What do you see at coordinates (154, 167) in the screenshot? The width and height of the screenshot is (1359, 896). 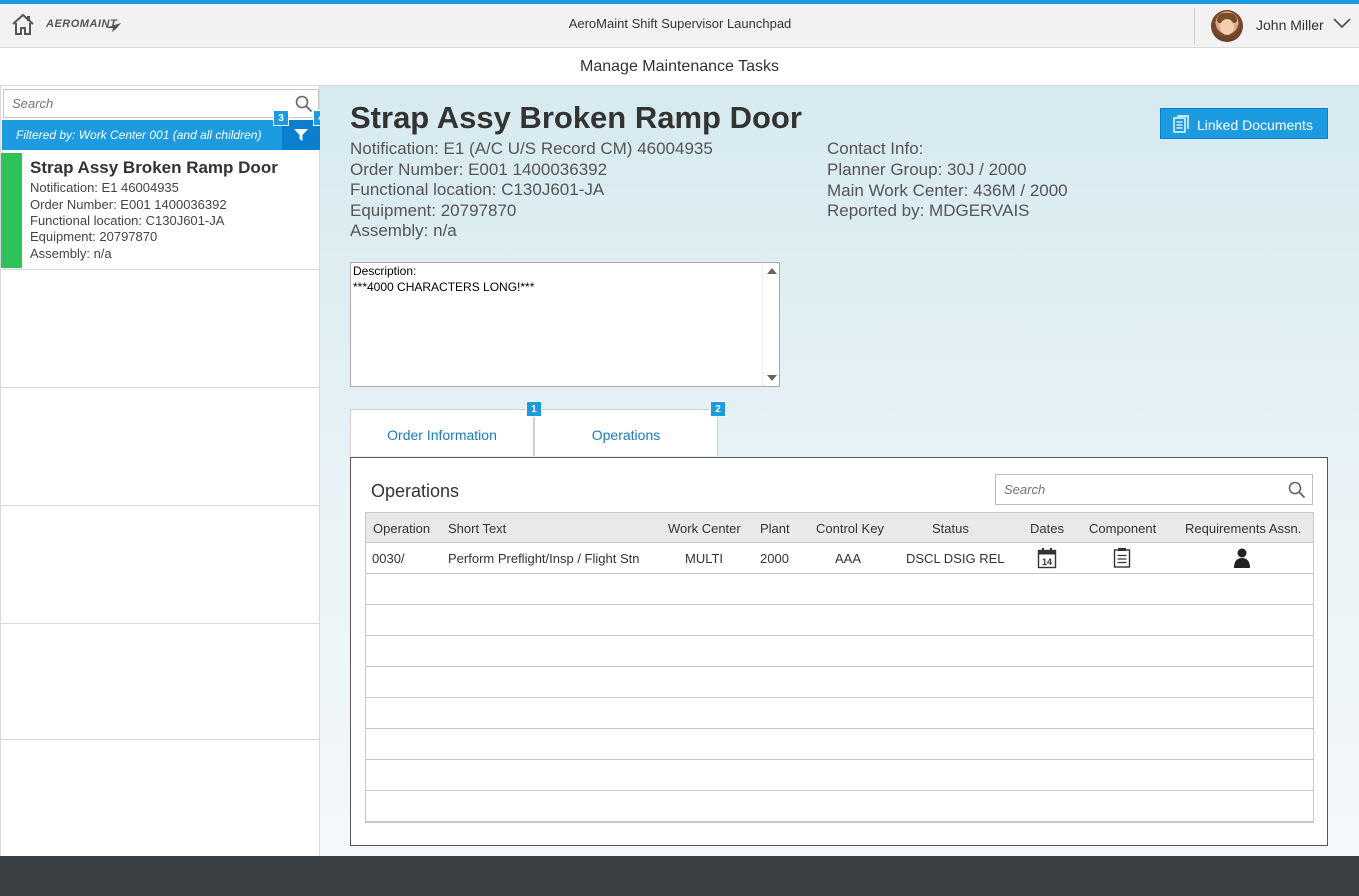 I see `list-item-title: Strap Assy Broken Ramp Door` at bounding box center [154, 167].